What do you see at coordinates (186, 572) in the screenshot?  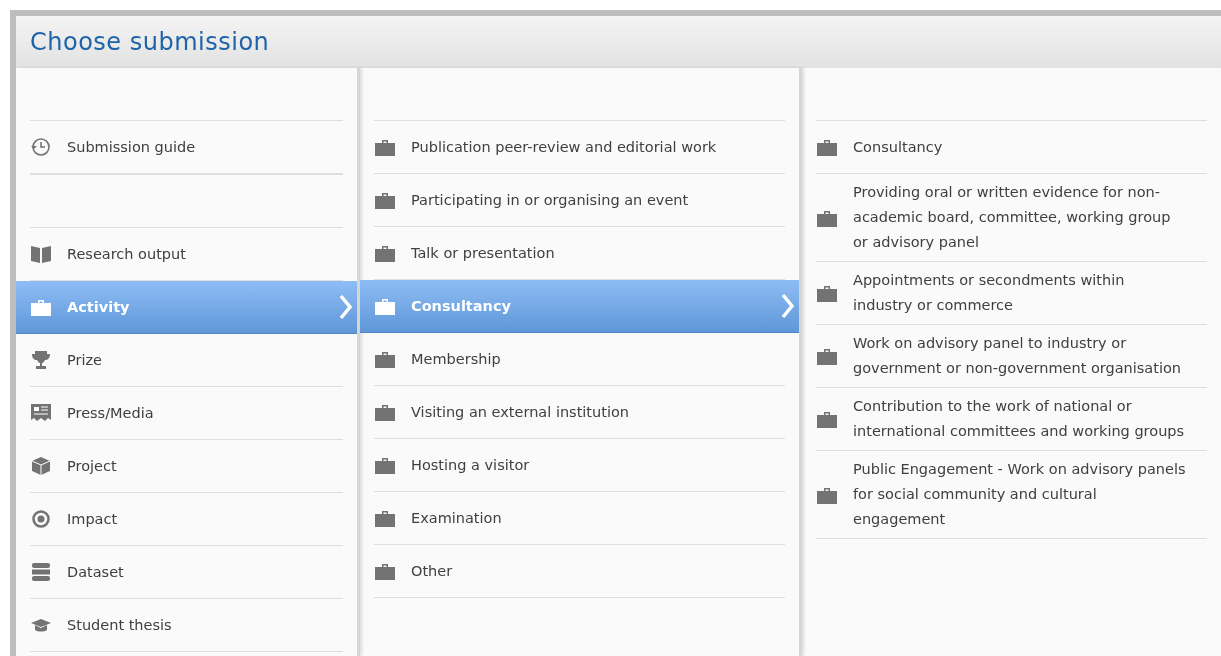 I see `menu-item: Dataset` at bounding box center [186, 572].